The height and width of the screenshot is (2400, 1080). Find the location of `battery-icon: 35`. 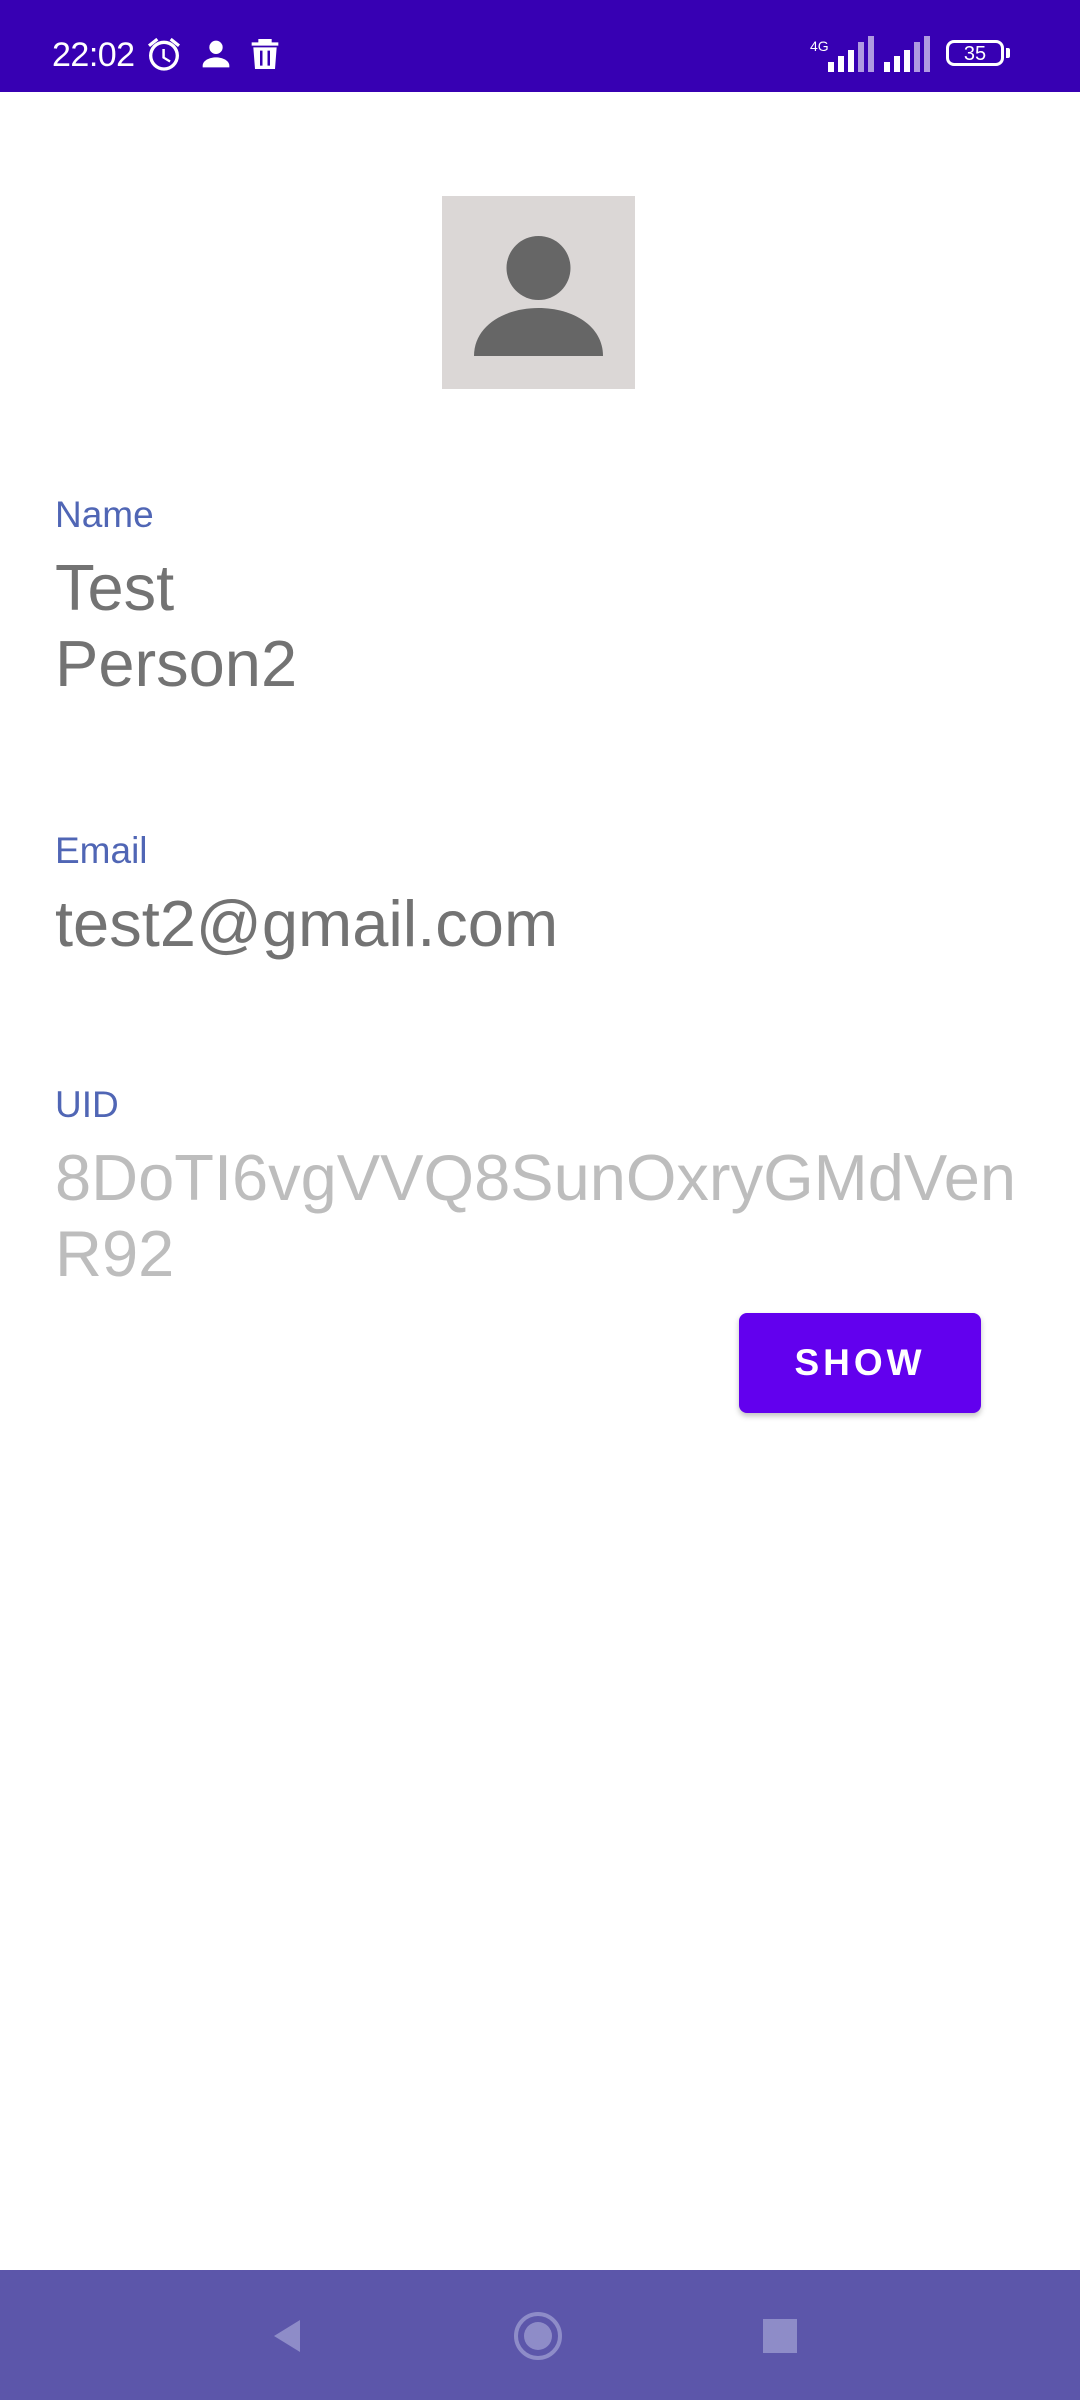

battery-icon: 35 is located at coordinates (978, 55).